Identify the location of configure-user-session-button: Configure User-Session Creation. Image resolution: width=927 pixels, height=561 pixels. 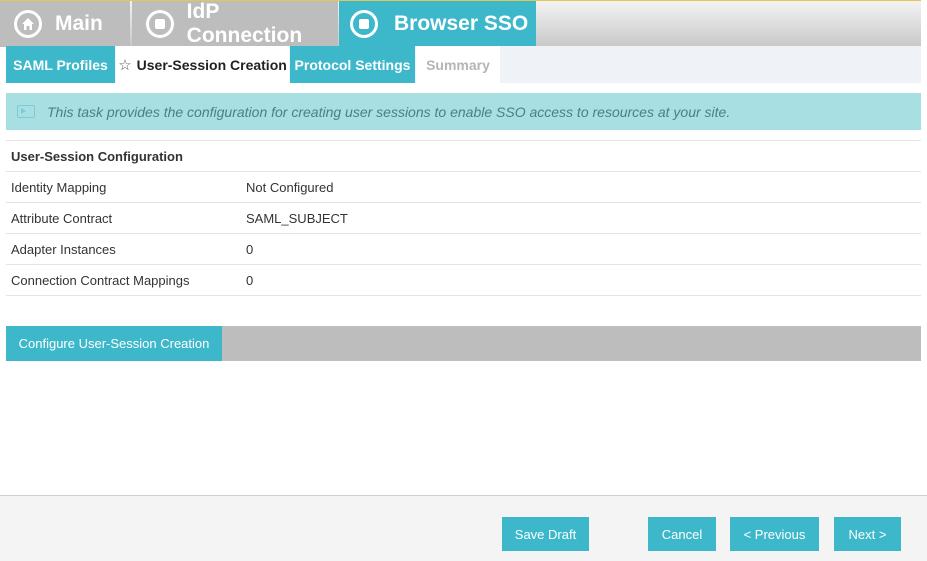
(114, 343).